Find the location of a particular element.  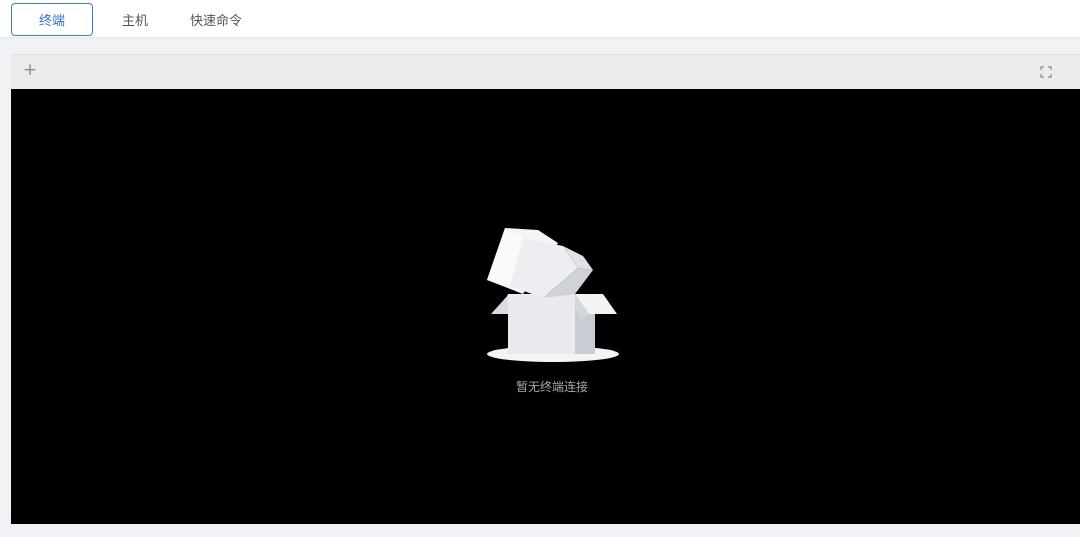

fullscreen-button is located at coordinates (1046, 72).